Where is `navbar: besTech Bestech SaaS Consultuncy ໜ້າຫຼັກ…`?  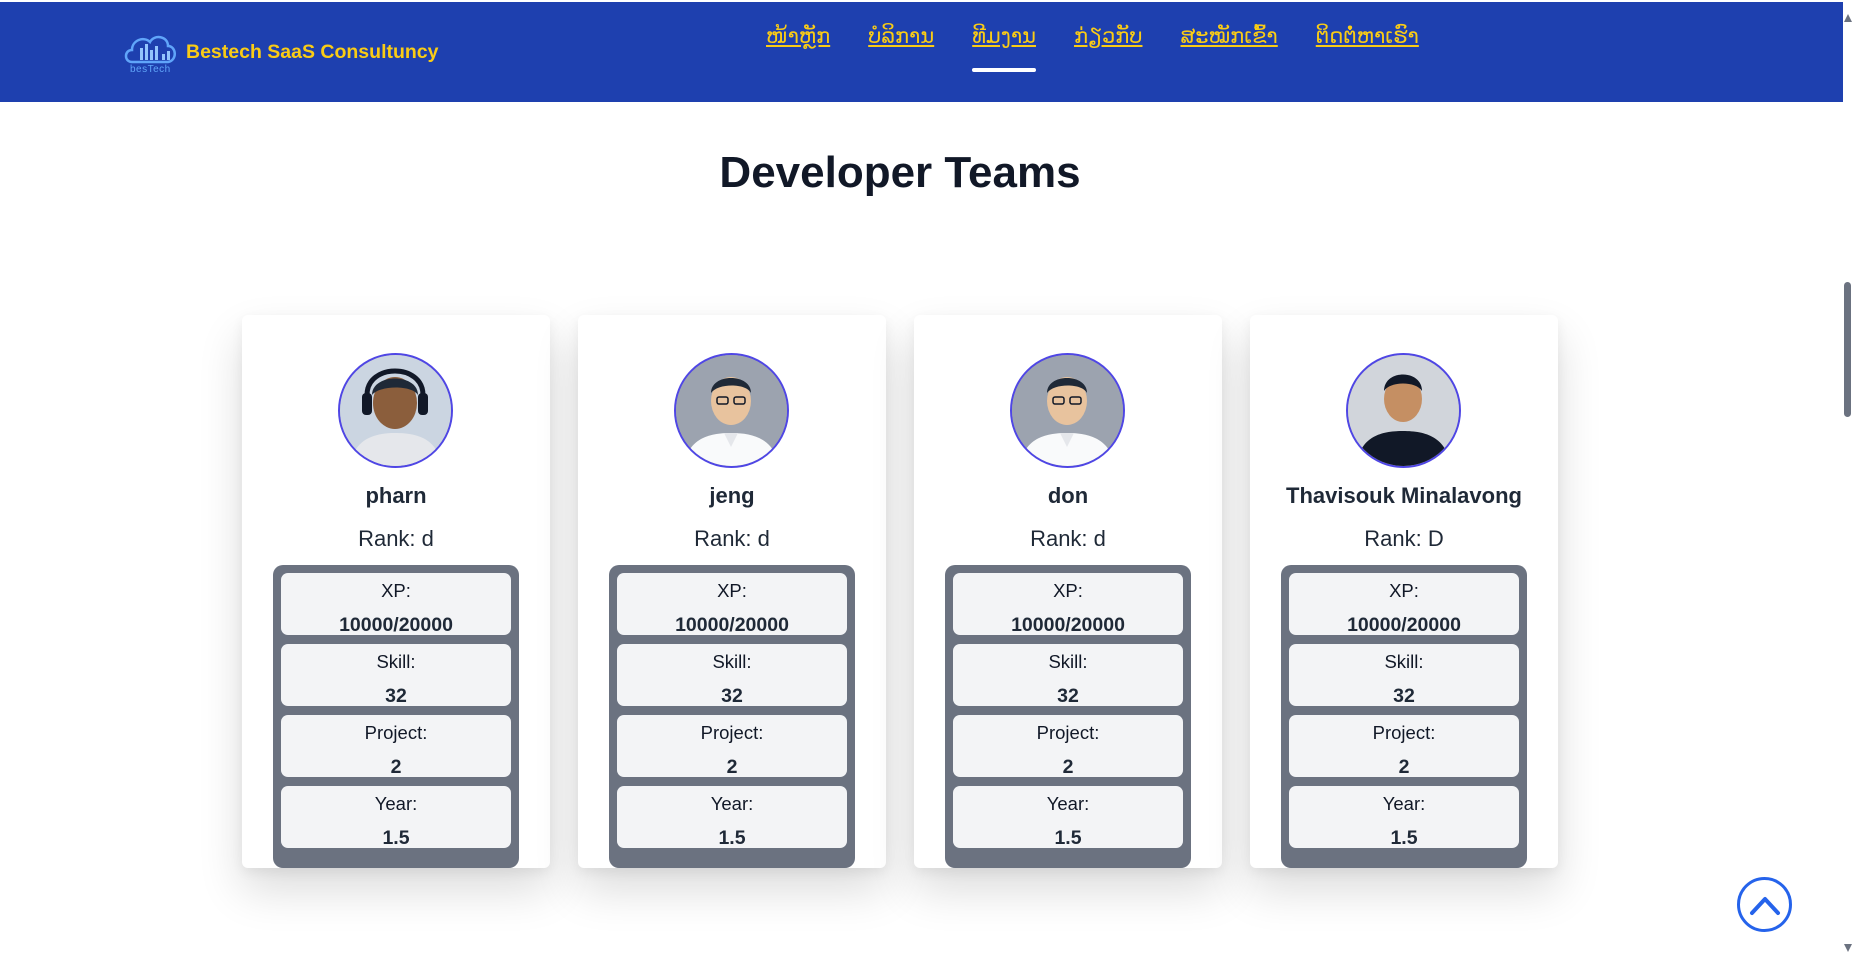
navbar: besTech Bestech SaaS Consultuncy ໜ້າຫຼັກ… is located at coordinates (921, 52).